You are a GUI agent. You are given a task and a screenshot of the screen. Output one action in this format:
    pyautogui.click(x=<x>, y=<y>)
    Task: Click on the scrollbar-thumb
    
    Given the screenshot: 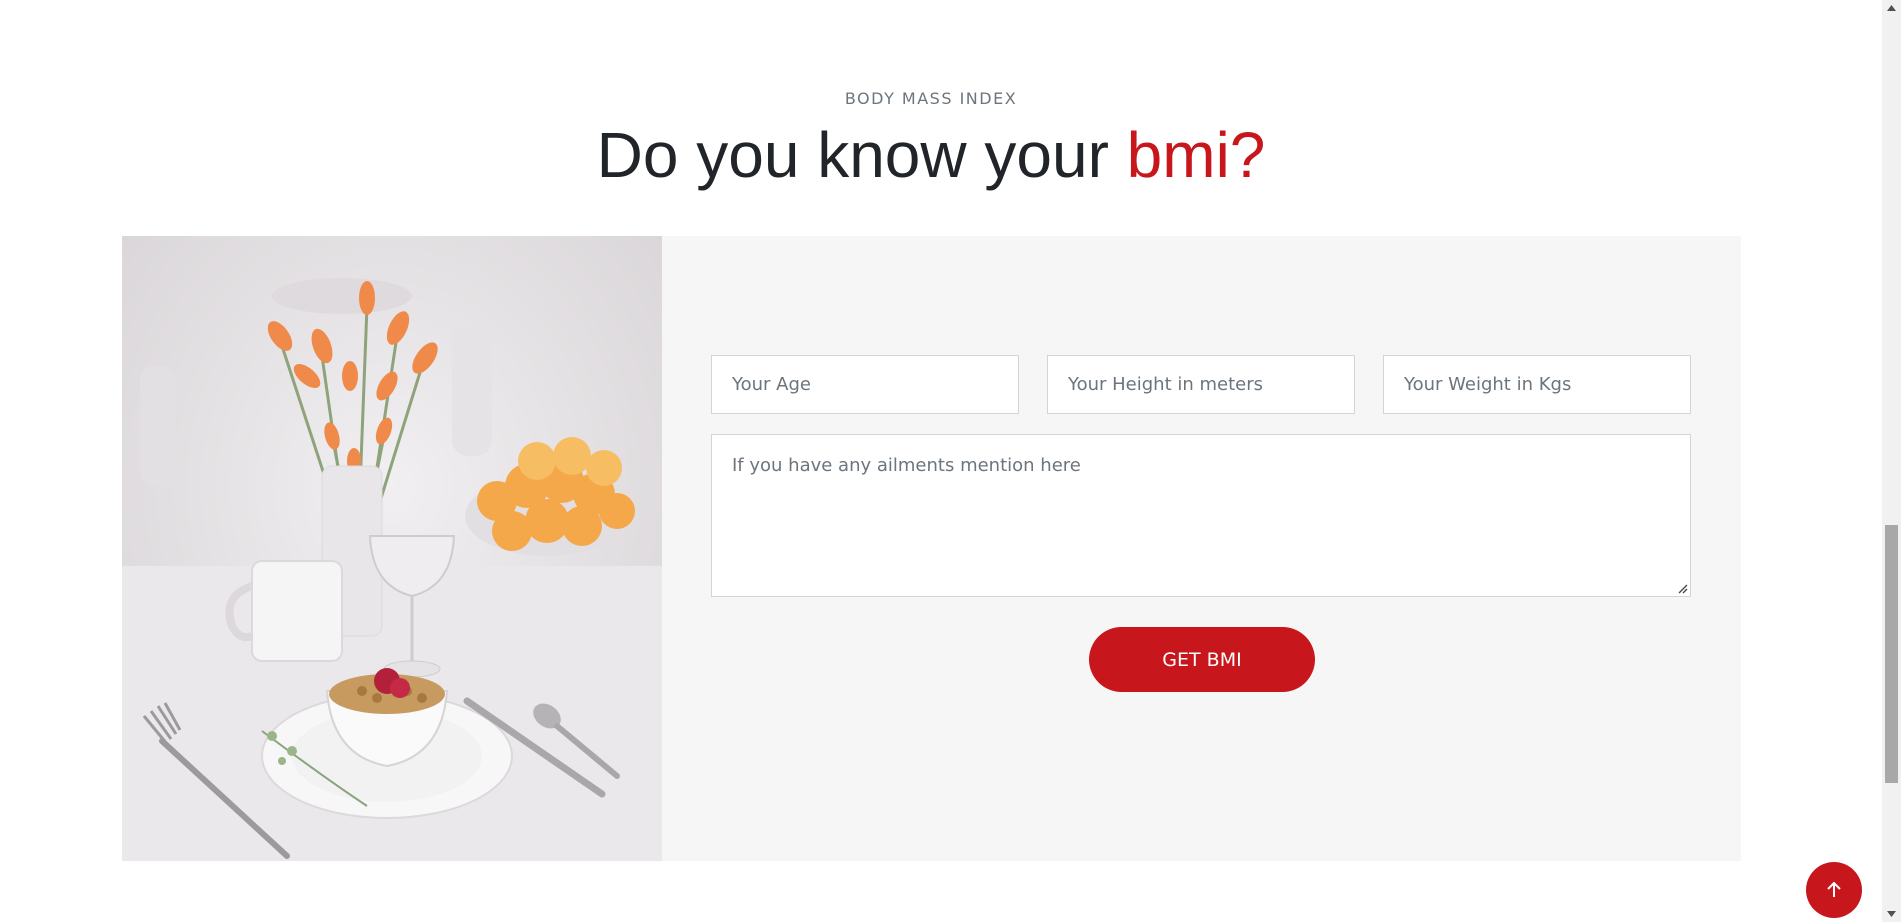 What is the action you would take?
    pyautogui.click(x=1891, y=654)
    